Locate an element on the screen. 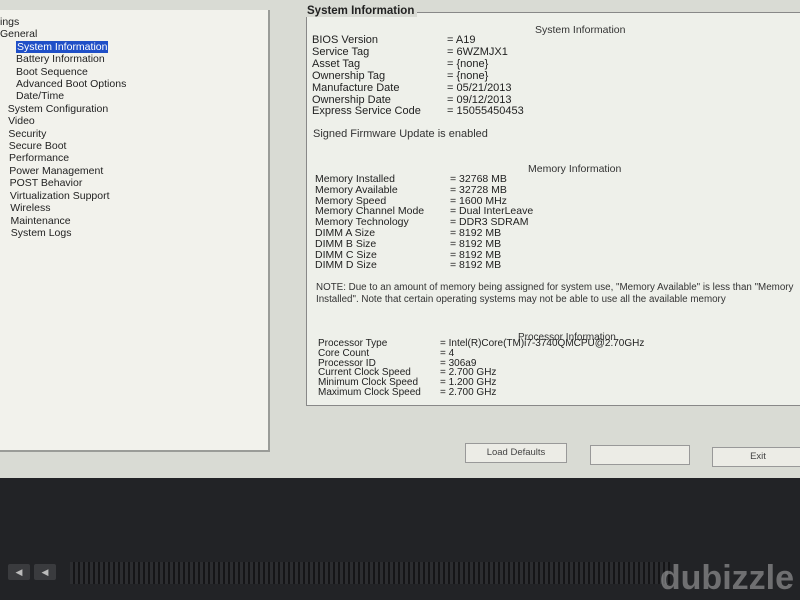 Image resolution: width=800 pixels, height=600 pixels. info-row: Express Service Code = 15055450453 is located at coordinates (418, 112).